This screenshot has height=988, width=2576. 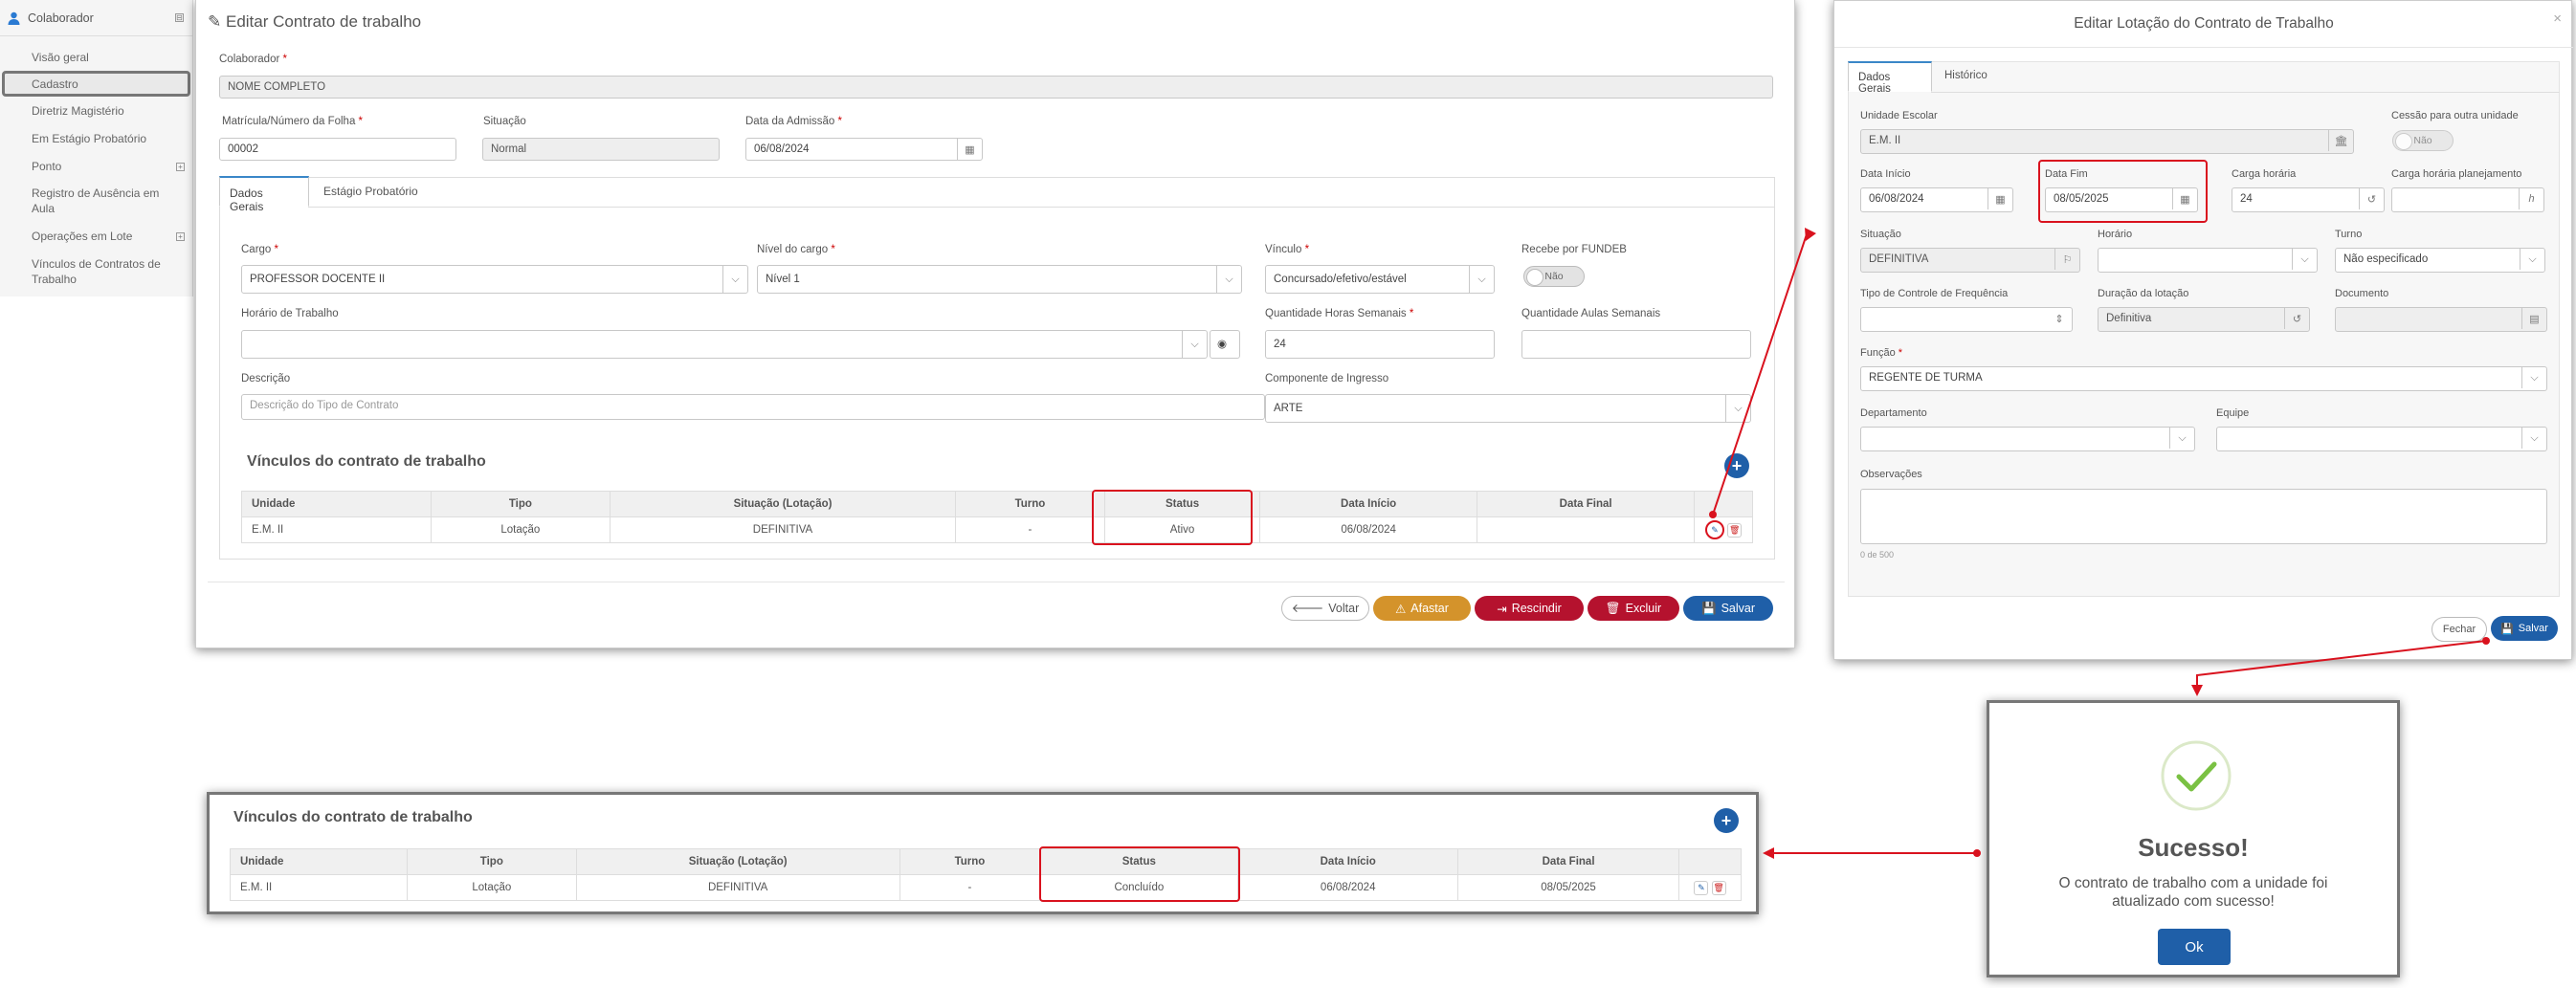 What do you see at coordinates (2381, 439) in the screenshot?
I see `equipe-select: ⌵` at bounding box center [2381, 439].